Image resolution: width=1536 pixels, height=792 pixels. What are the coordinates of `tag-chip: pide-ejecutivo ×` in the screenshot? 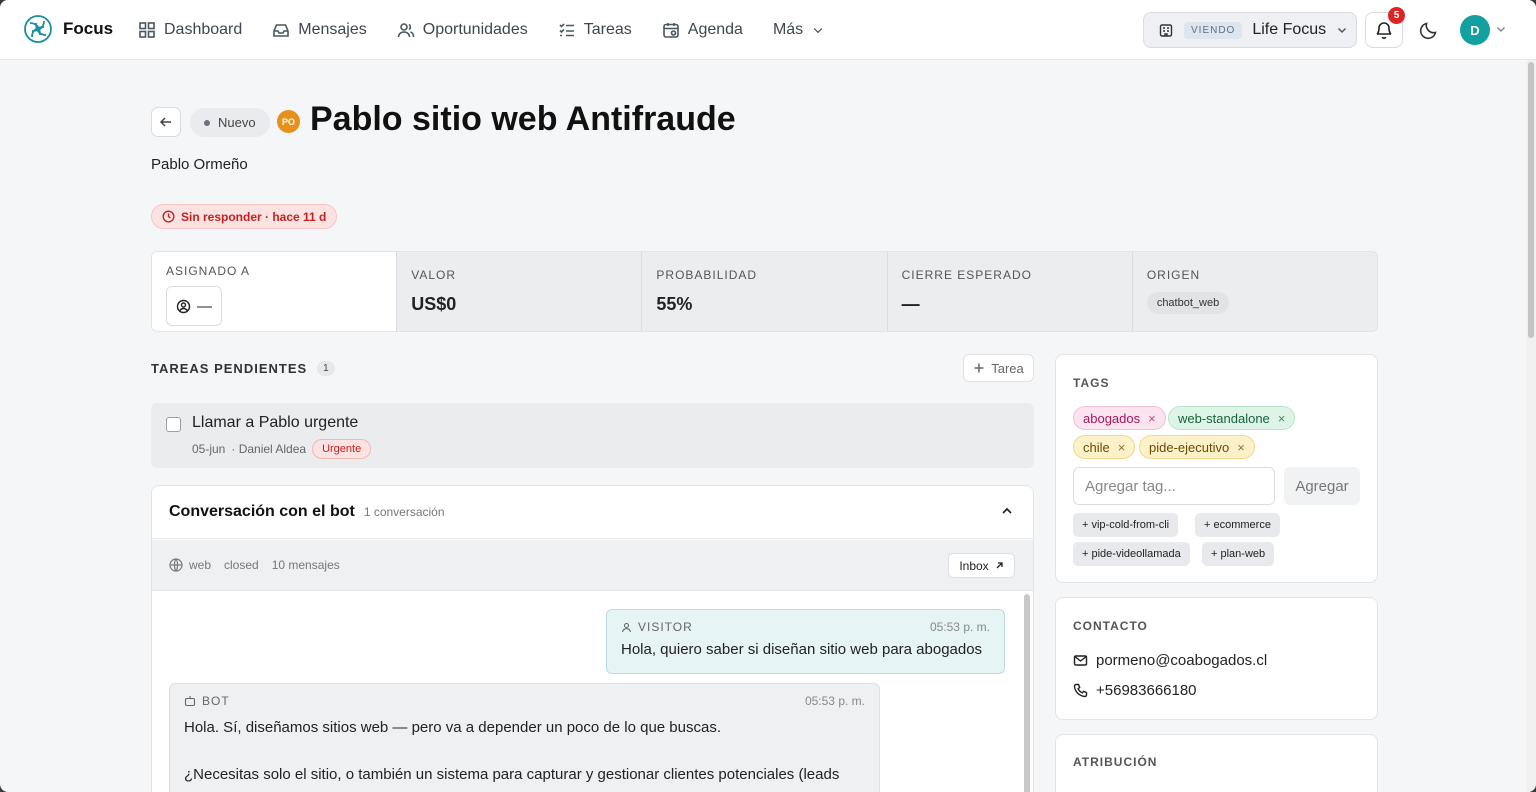 It's located at (1197, 447).